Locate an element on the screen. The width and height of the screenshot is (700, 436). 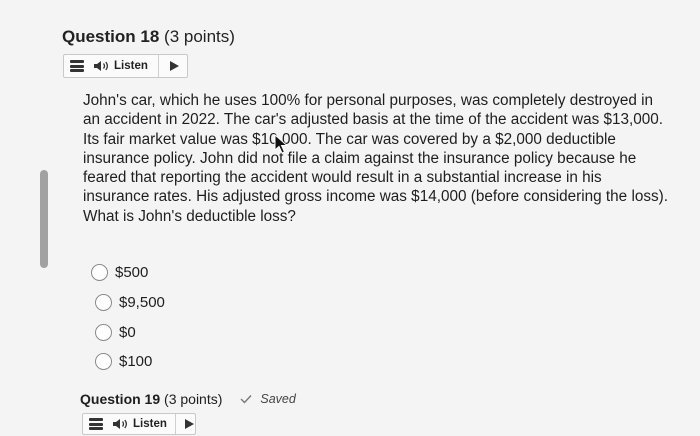
option-label: $0 is located at coordinates (127, 332).